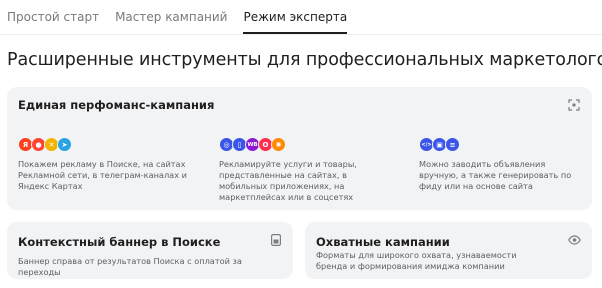 This screenshot has width=602, height=288. I want to click on scan-icon, so click(574, 105).